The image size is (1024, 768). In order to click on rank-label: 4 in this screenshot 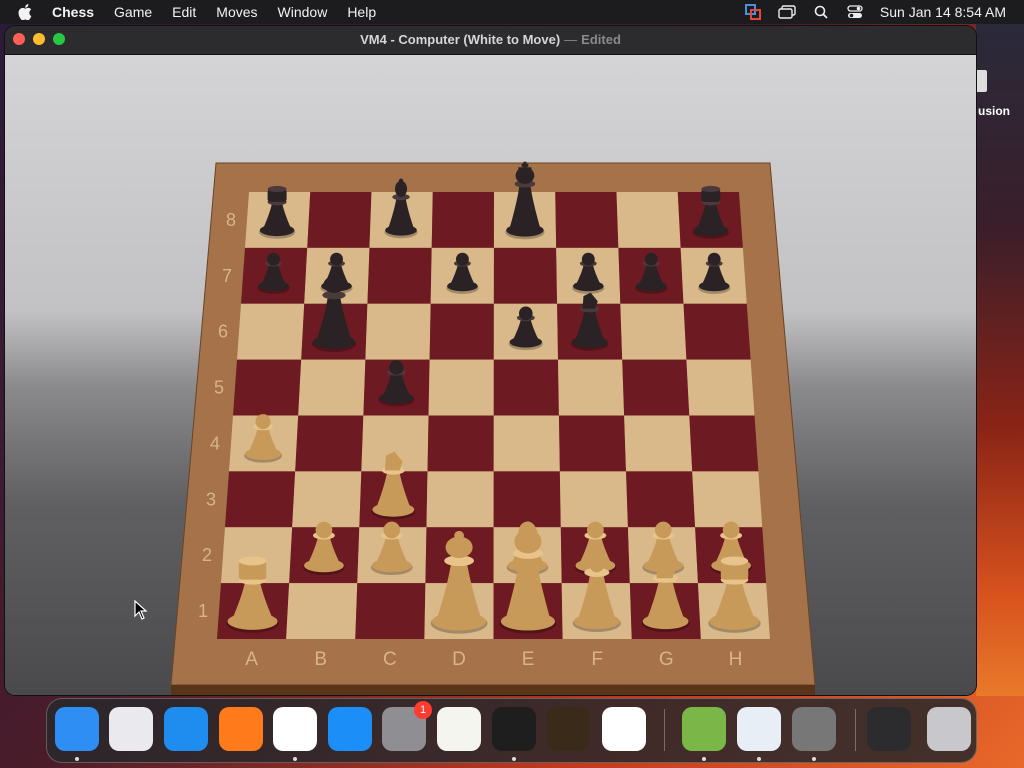, I will do `click(215, 443)`.